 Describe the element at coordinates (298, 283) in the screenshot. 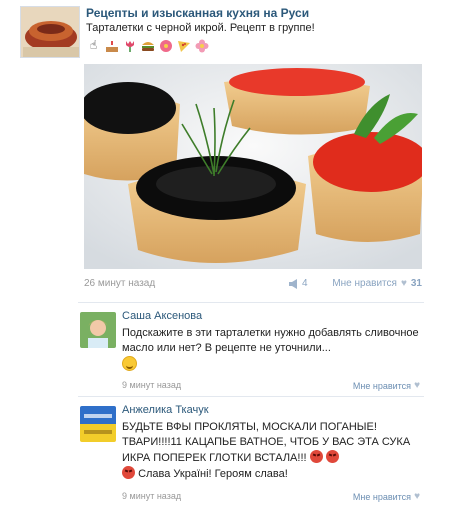

I see `repost-button: 4` at that location.